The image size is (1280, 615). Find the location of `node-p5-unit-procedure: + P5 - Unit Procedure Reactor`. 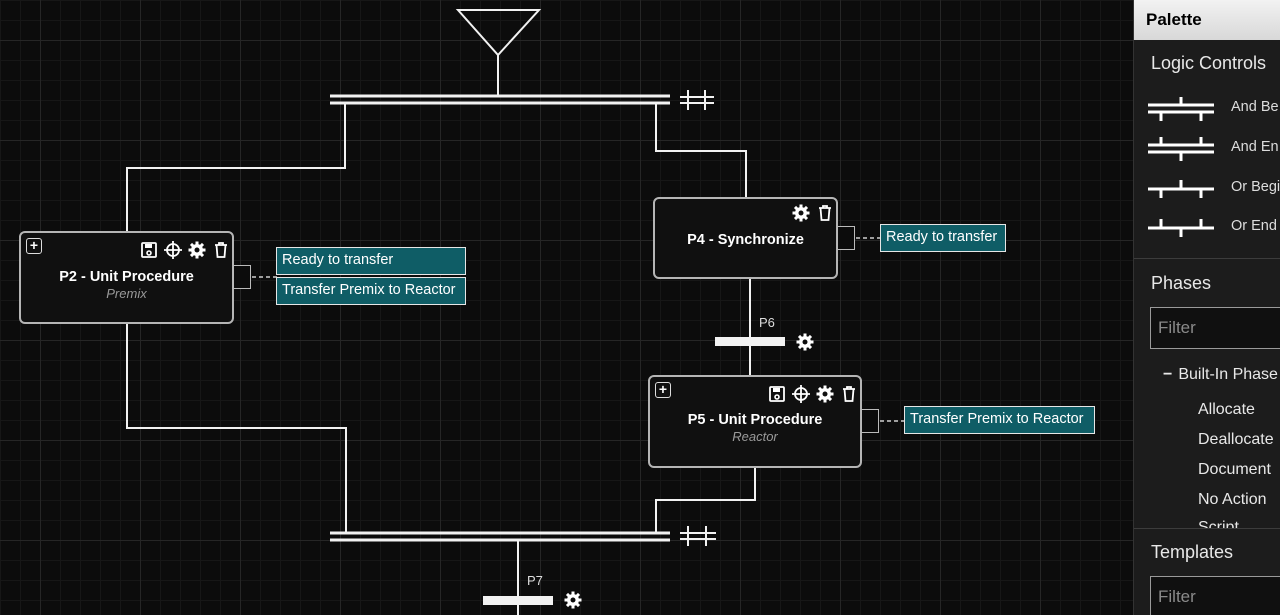

node-p5-unit-procedure: + P5 - Unit Procedure Reactor is located at coordinates (755, 421).